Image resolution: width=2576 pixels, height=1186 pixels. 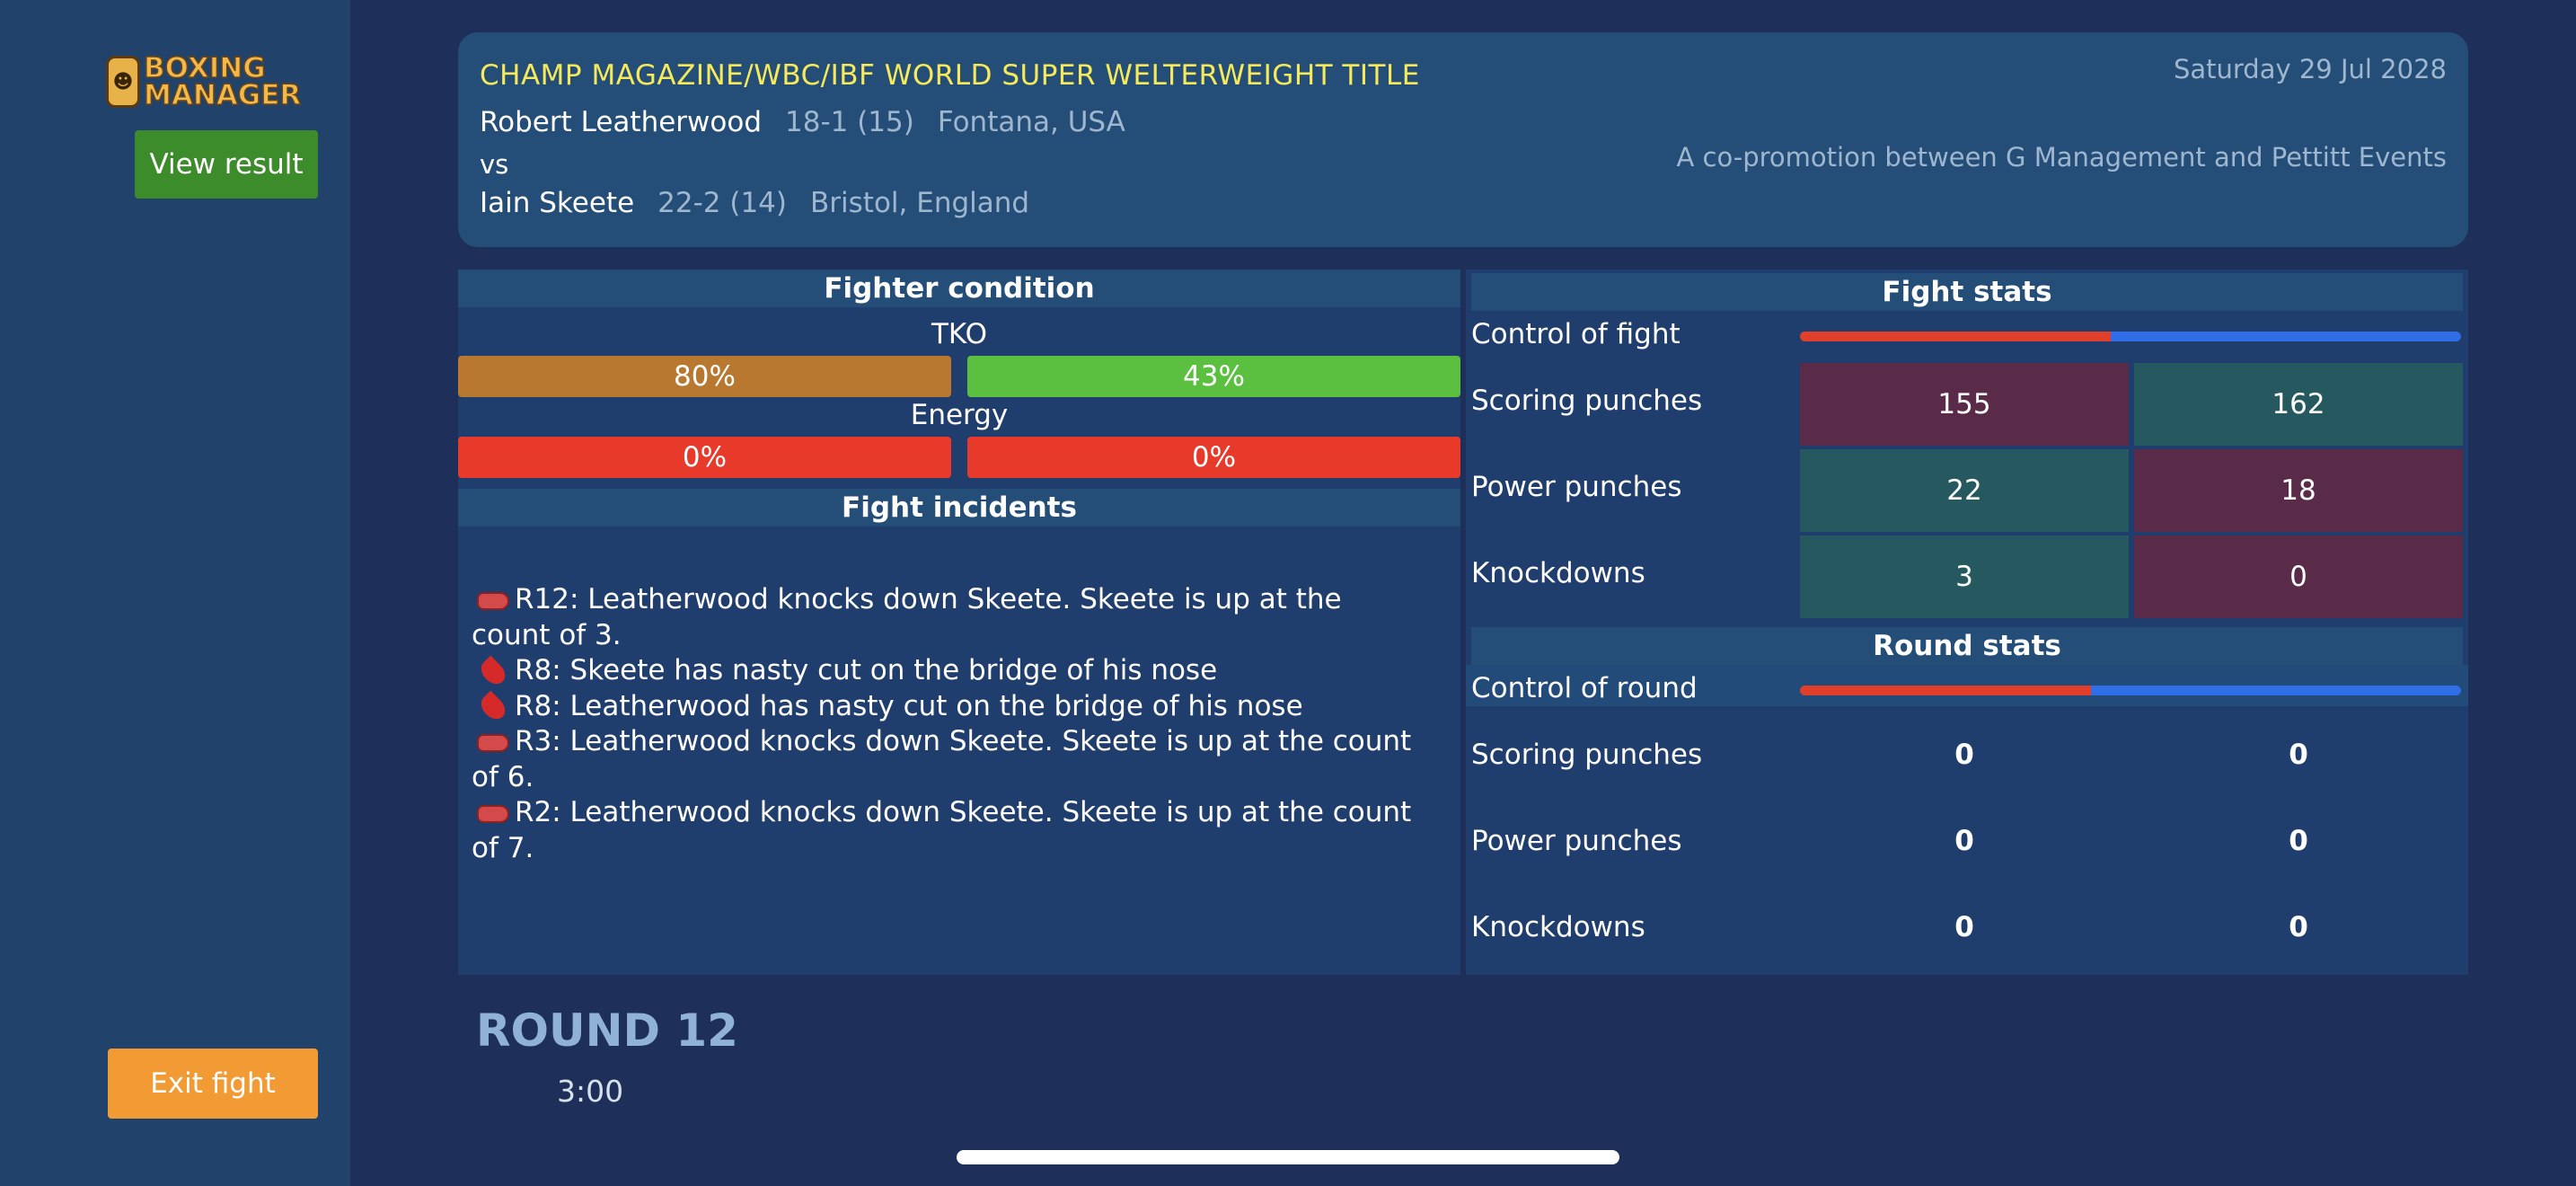 What do you see at coordinates (1967, 292) in the screenshot?
I see `fight-stats-heading: Fight stats` at bounding box center [1967, 292].